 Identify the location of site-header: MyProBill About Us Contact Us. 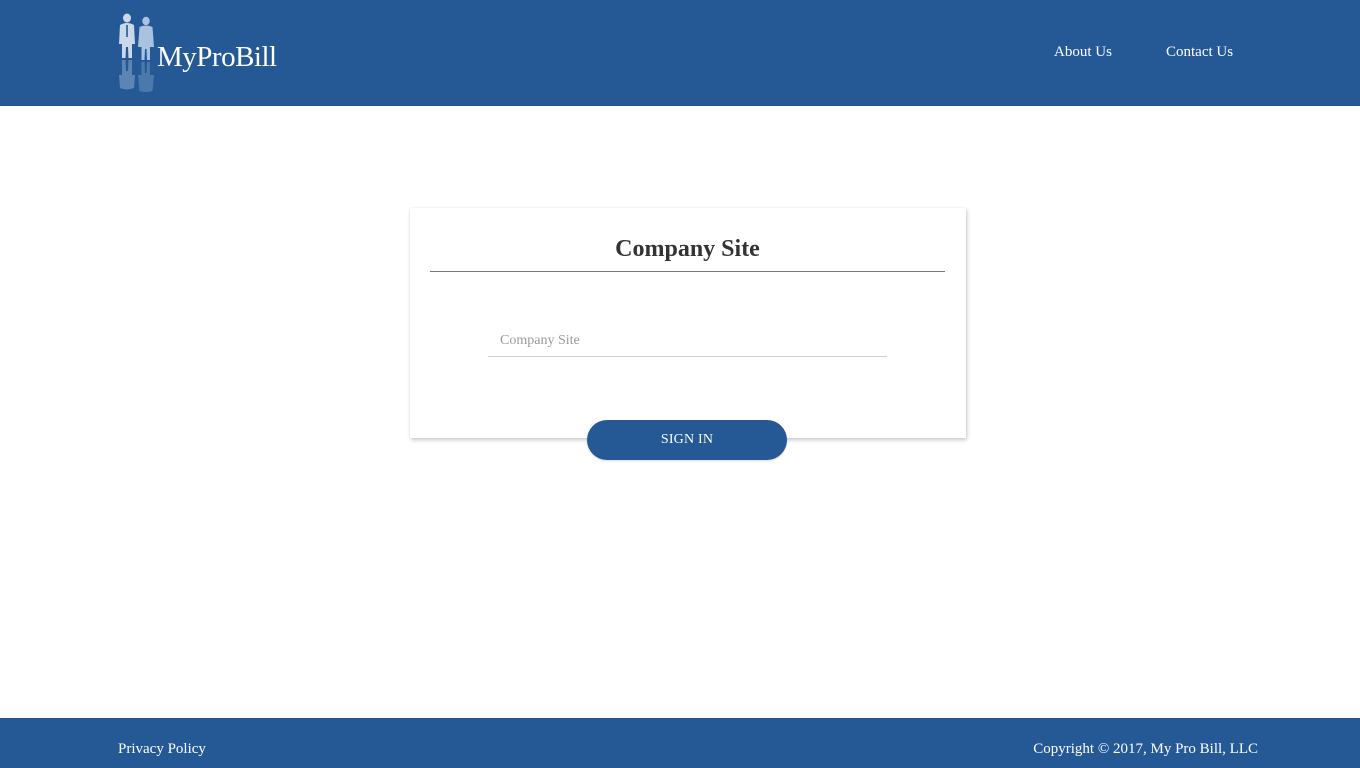
(680, 53).